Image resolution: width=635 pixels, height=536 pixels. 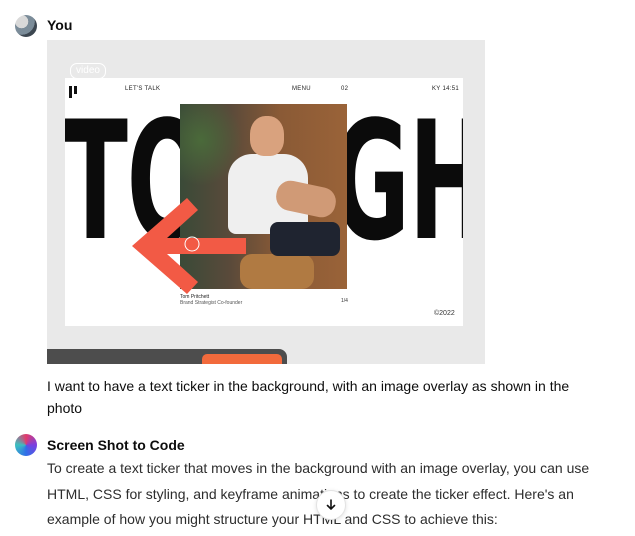 I want to click on user-name: You, so click(x=60, y=25).